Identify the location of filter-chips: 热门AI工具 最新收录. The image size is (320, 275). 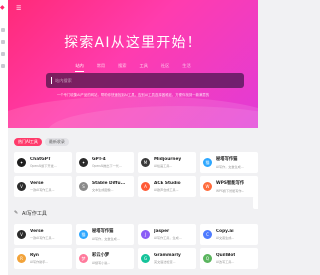
(41, 142).